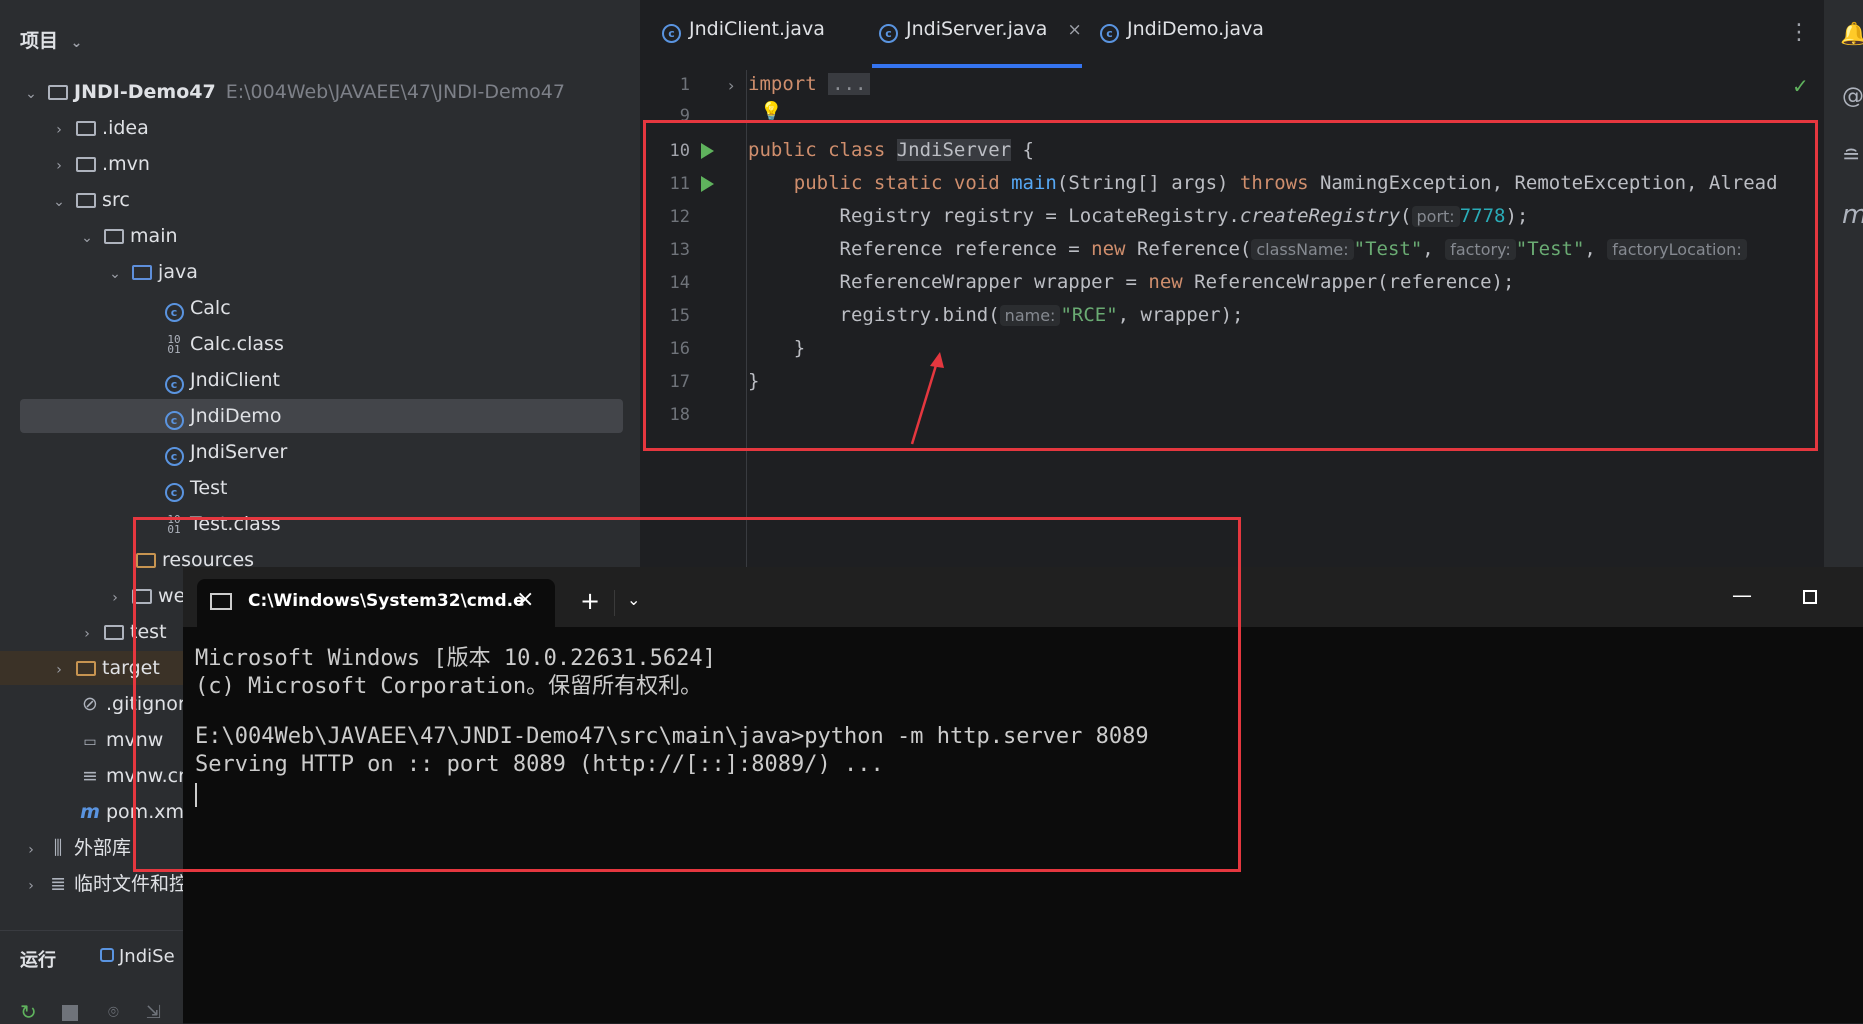 The image size is (1863, 1024). Describe the element at coordinates (771, 111) in the screenshot. I see `lightbulb-icon: 💡` at that location.